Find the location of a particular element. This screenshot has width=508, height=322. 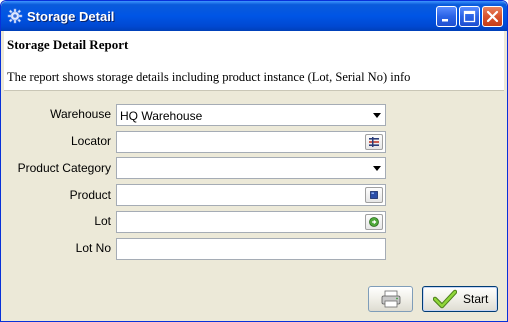

locator-icon is located at coordinates (374, 142).